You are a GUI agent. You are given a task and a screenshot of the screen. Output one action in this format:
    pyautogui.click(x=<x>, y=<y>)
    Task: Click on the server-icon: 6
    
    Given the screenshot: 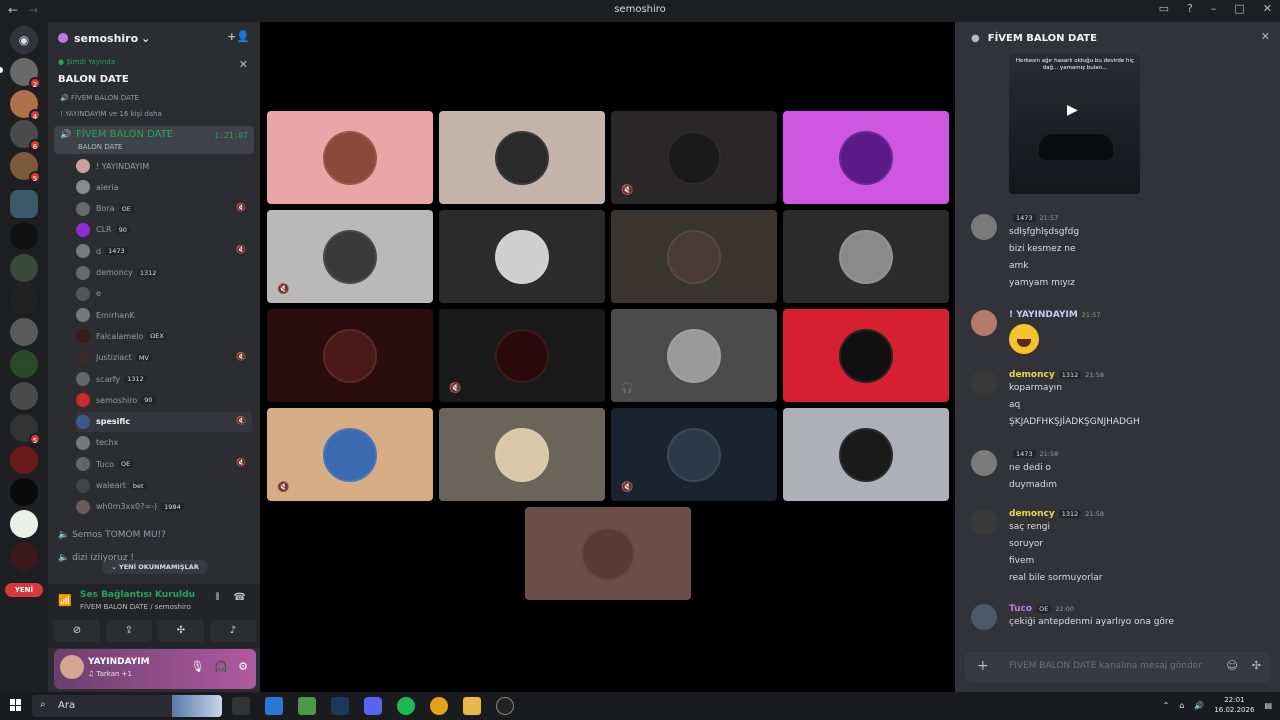 What is the action you would take?
    pyautogui.click(x=25, y=135)
    